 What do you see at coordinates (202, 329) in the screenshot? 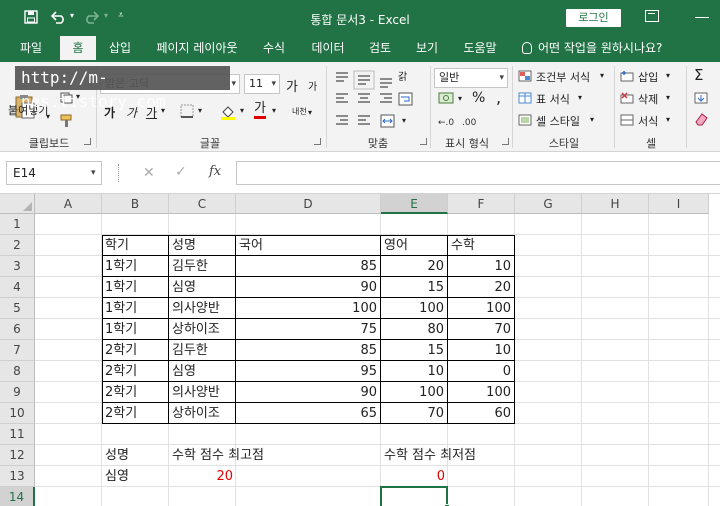
I see `table-cell: 상하이조` at bounding box center [202, 329].